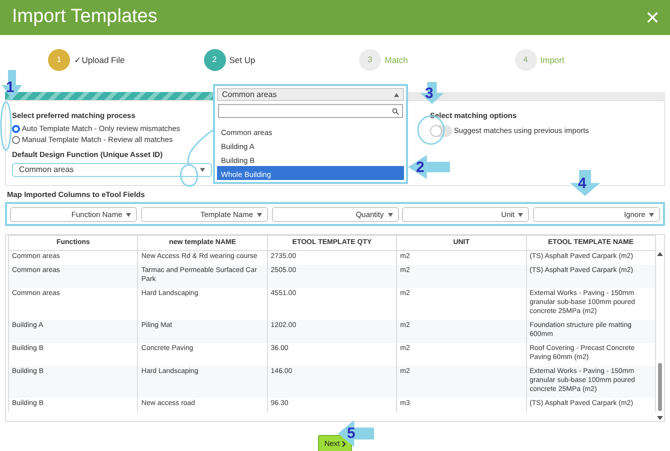 The height and width of the screenshot is (451, 670). What do you see at coordinates (525, 60) in the screenshot?
I see `step-number: 4` at bounding box center [525, 60].